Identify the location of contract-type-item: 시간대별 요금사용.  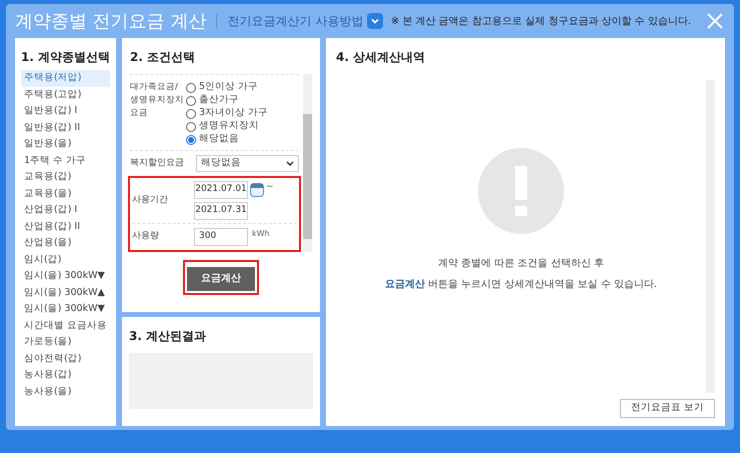
(65, 326).